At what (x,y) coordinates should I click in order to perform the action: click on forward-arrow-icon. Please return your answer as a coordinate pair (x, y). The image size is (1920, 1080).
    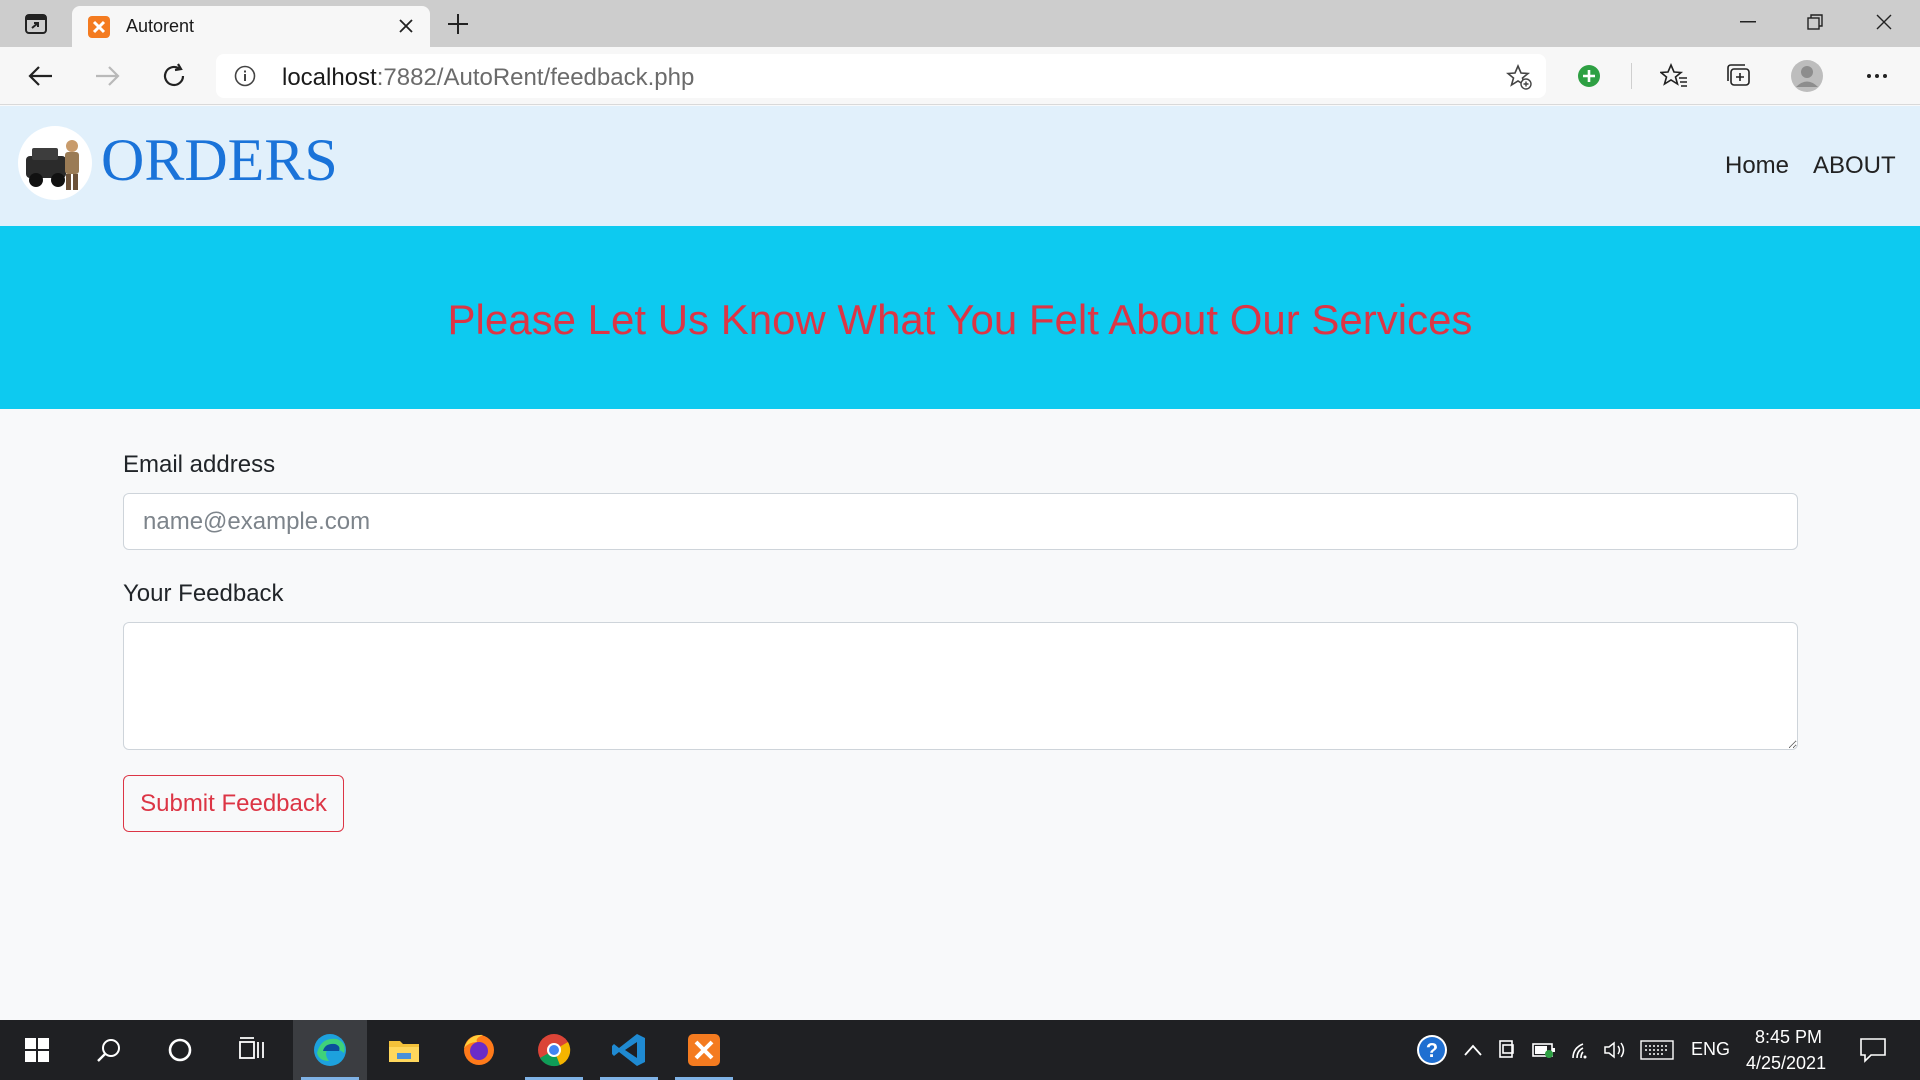
    Looking at the image, I should click on (107, 76).